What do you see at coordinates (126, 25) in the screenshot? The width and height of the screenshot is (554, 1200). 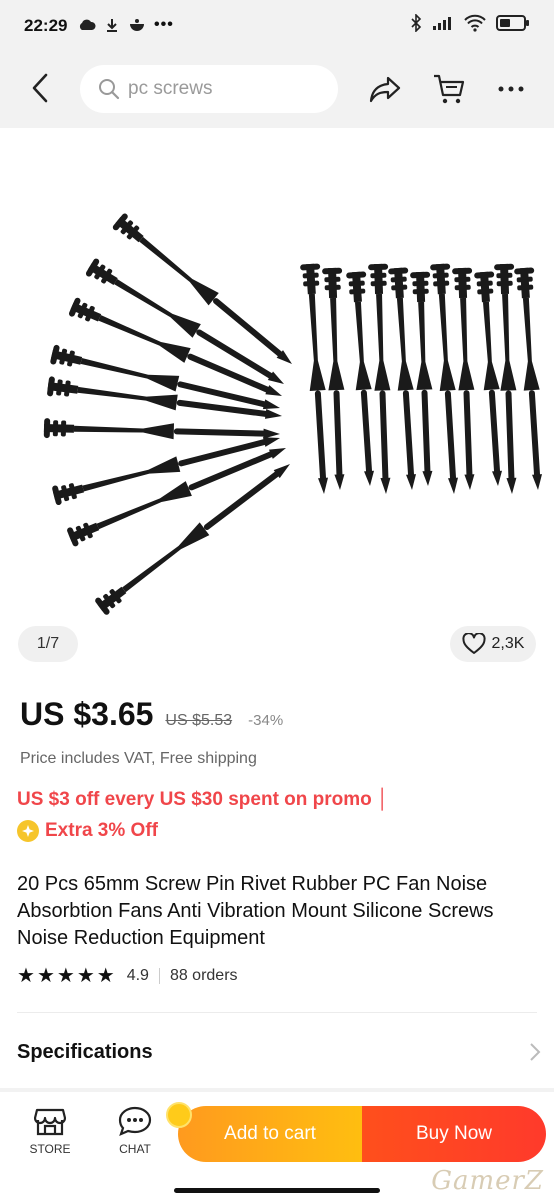 I see `status-left-icons: •••` at bounding box center [126, 25].